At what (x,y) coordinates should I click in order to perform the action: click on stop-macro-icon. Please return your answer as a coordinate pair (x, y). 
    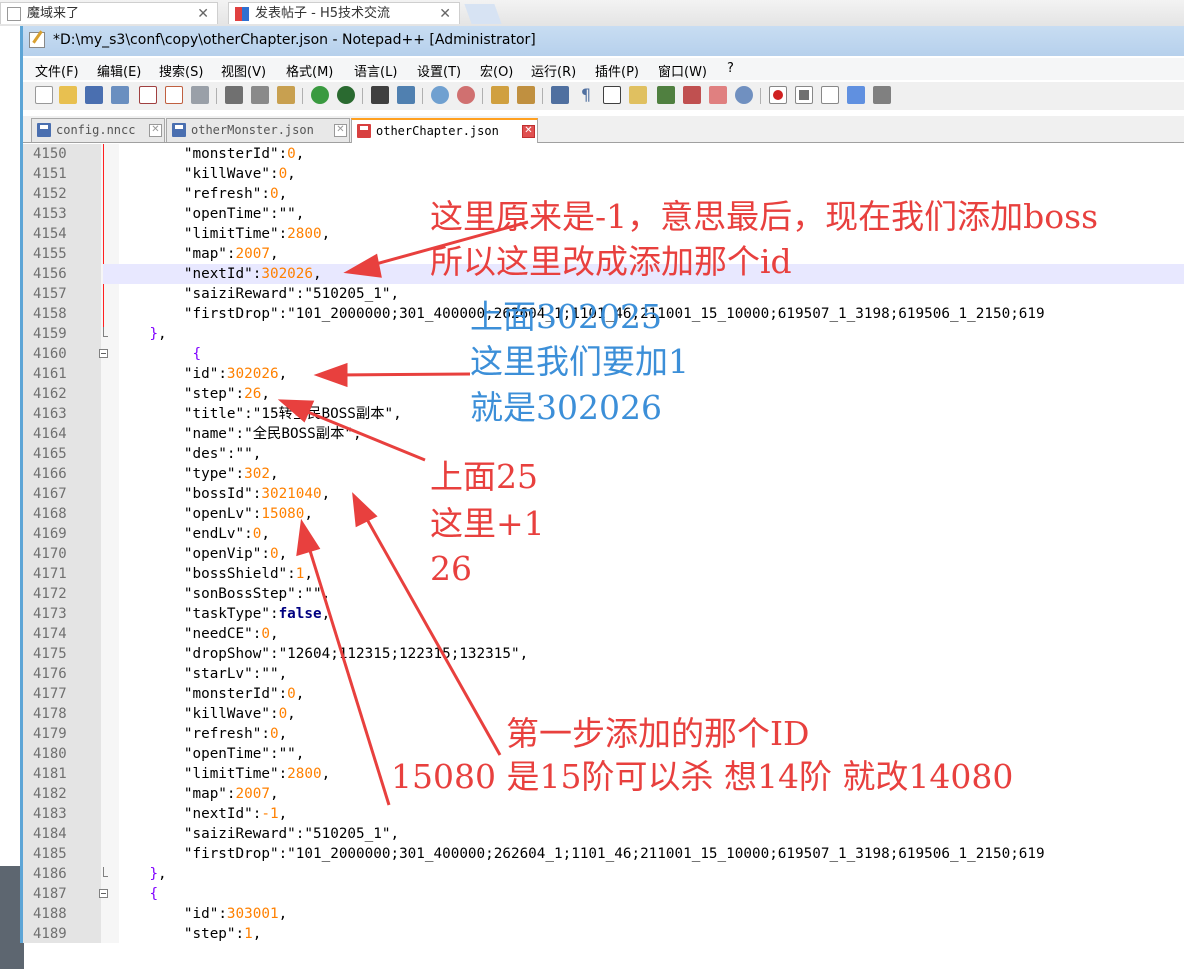
    Looking at the image, I should click on (804, 95).